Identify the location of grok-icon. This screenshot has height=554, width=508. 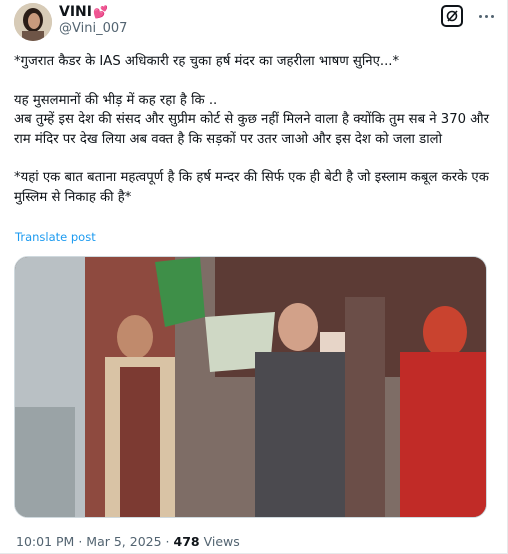
(452, 16).